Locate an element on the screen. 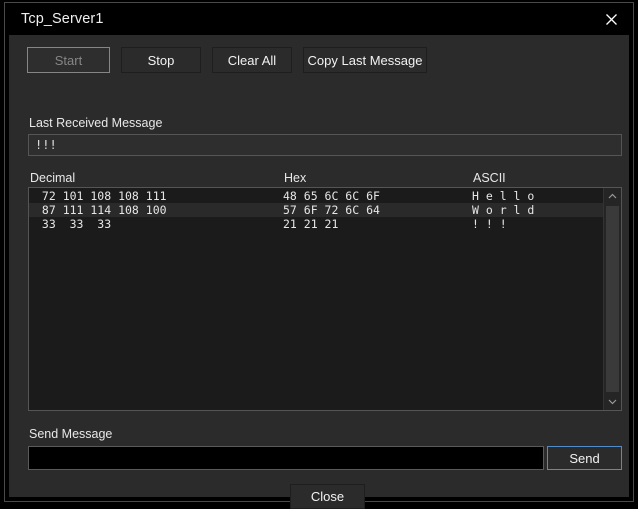  cell-decimal: 72 101 108 108 111 is located at coordinates (101, 196).